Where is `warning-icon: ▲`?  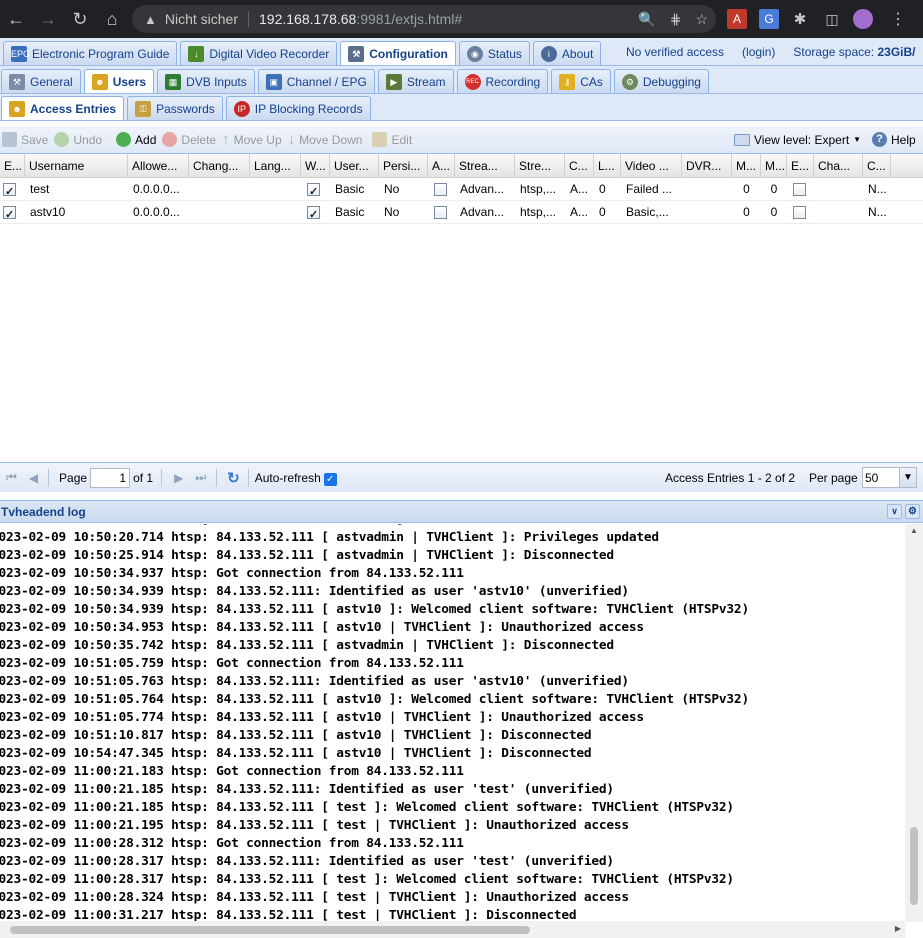
warning-icon: ▲ is located at coordinates (150, 19).